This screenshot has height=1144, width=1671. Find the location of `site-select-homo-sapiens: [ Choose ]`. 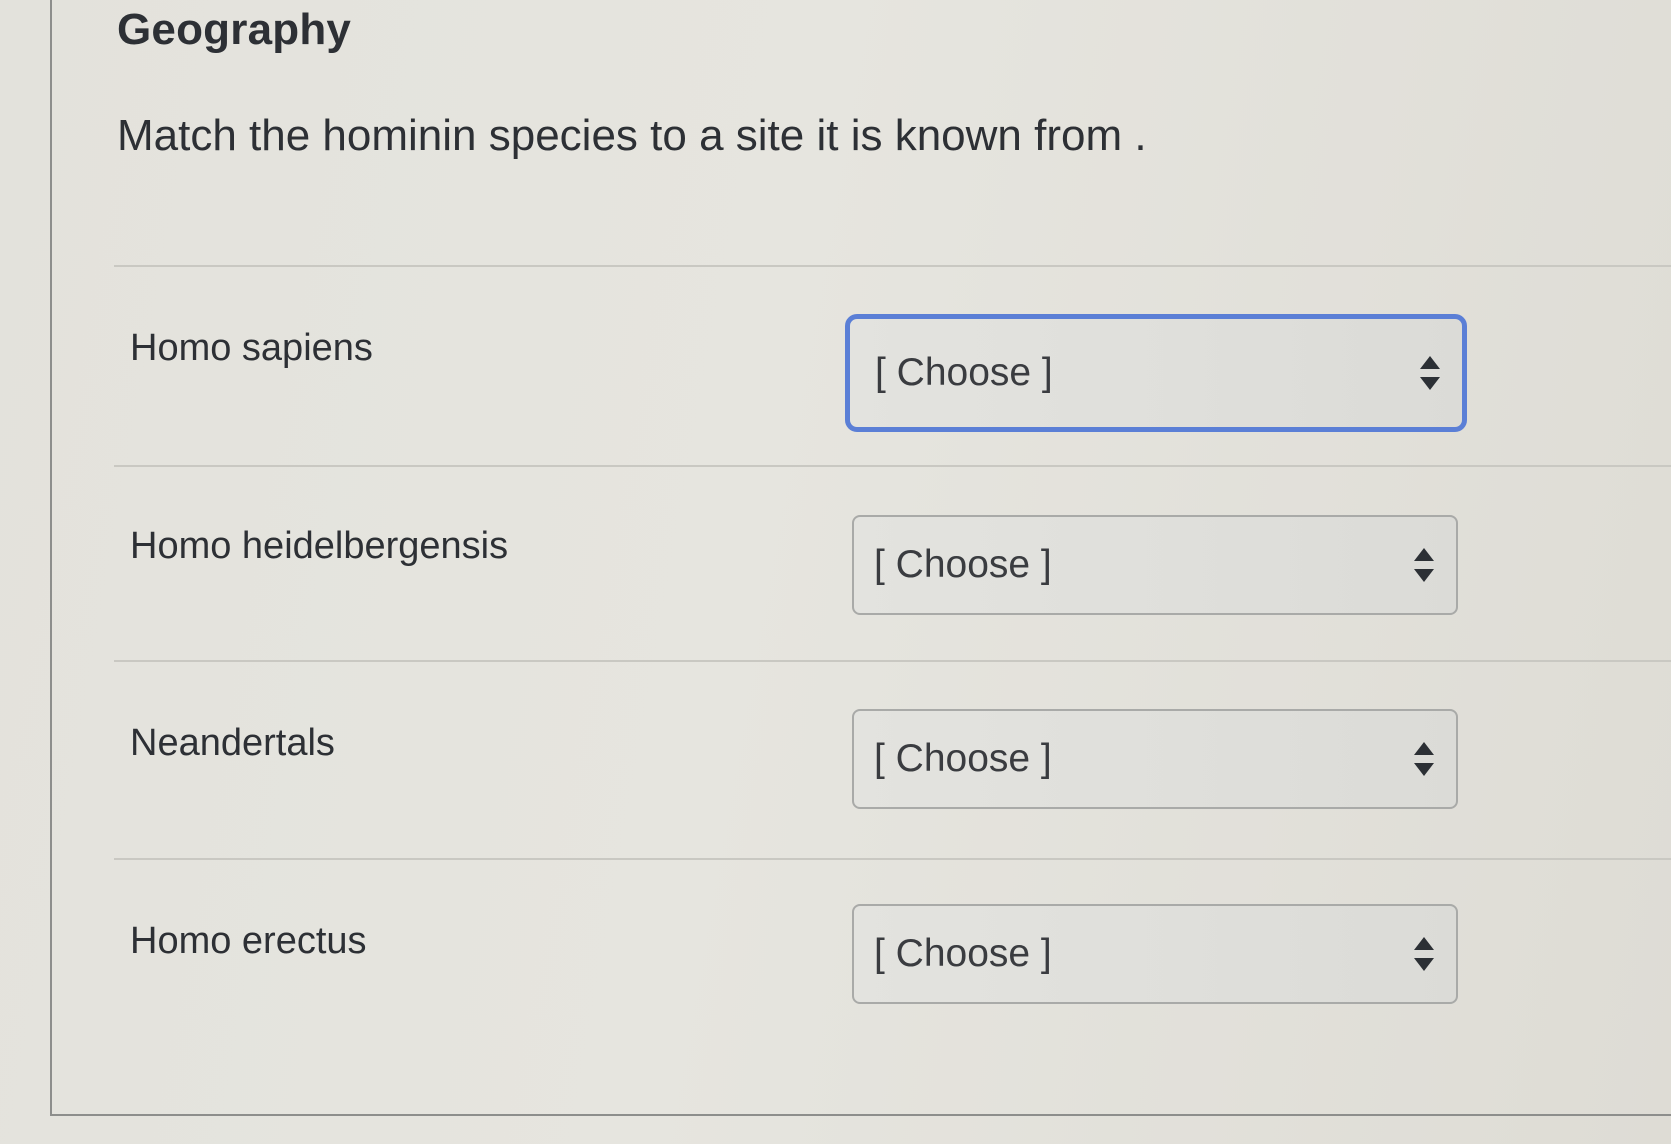

site-select-homo-sapiens: [ Choose ] is located at coordinates (1156, 373).